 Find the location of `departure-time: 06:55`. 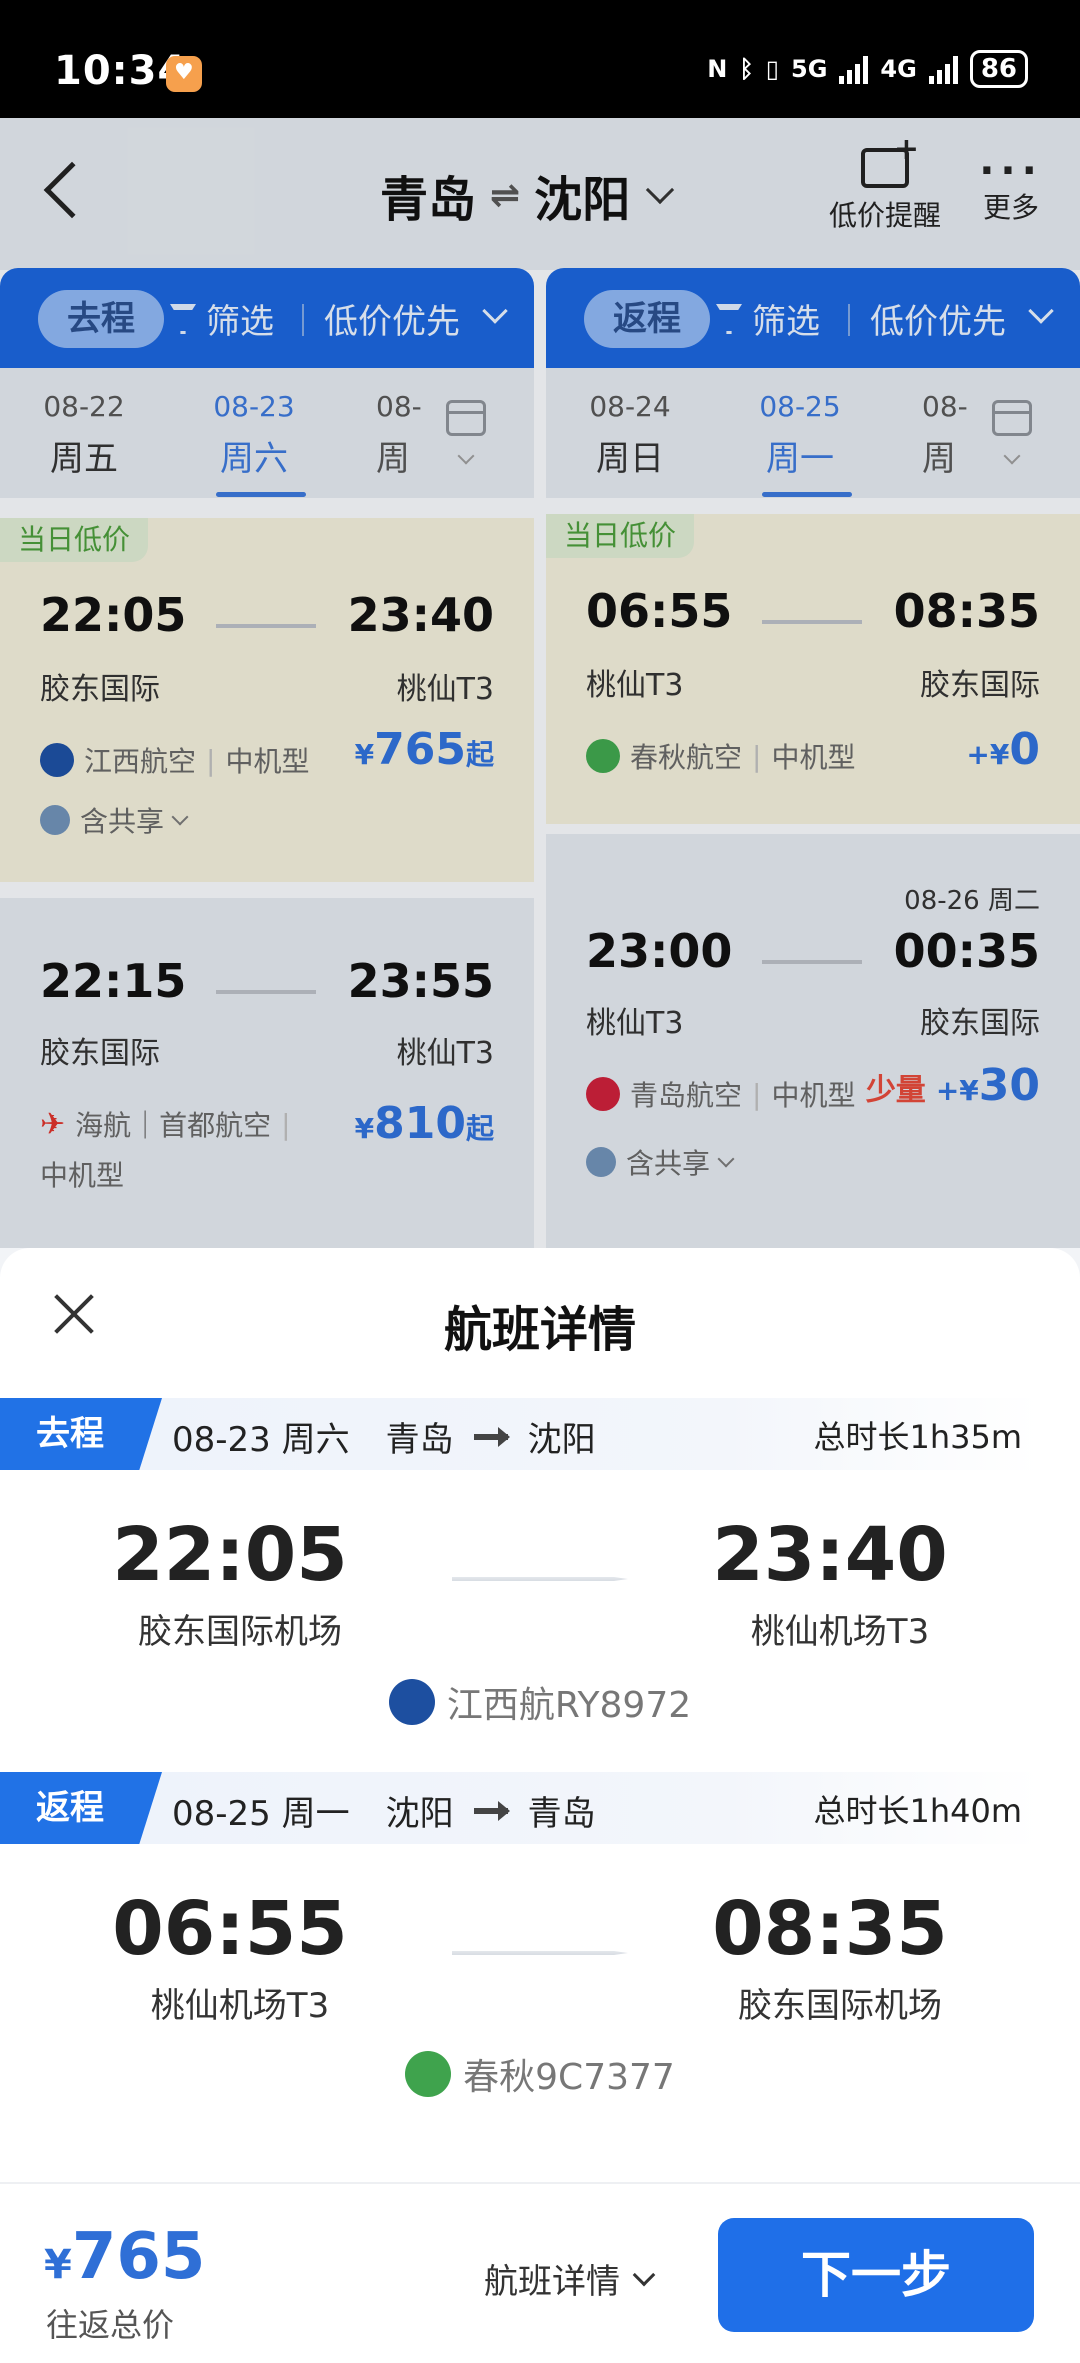

departure-time: 06:55 is located at coordinates (230, 1929).